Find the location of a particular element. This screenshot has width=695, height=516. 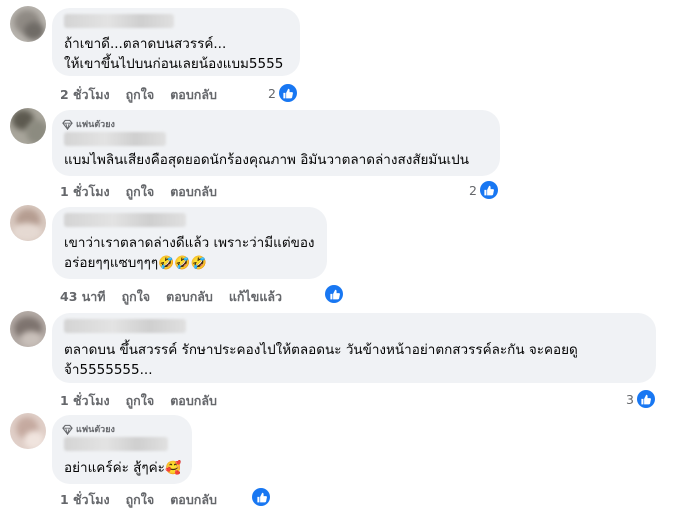

comment-text-line: เขาว่าเราตลาดล่างดีแล้ว เพราะว่ามีแต่ของ is located at coordinates (189, 243).